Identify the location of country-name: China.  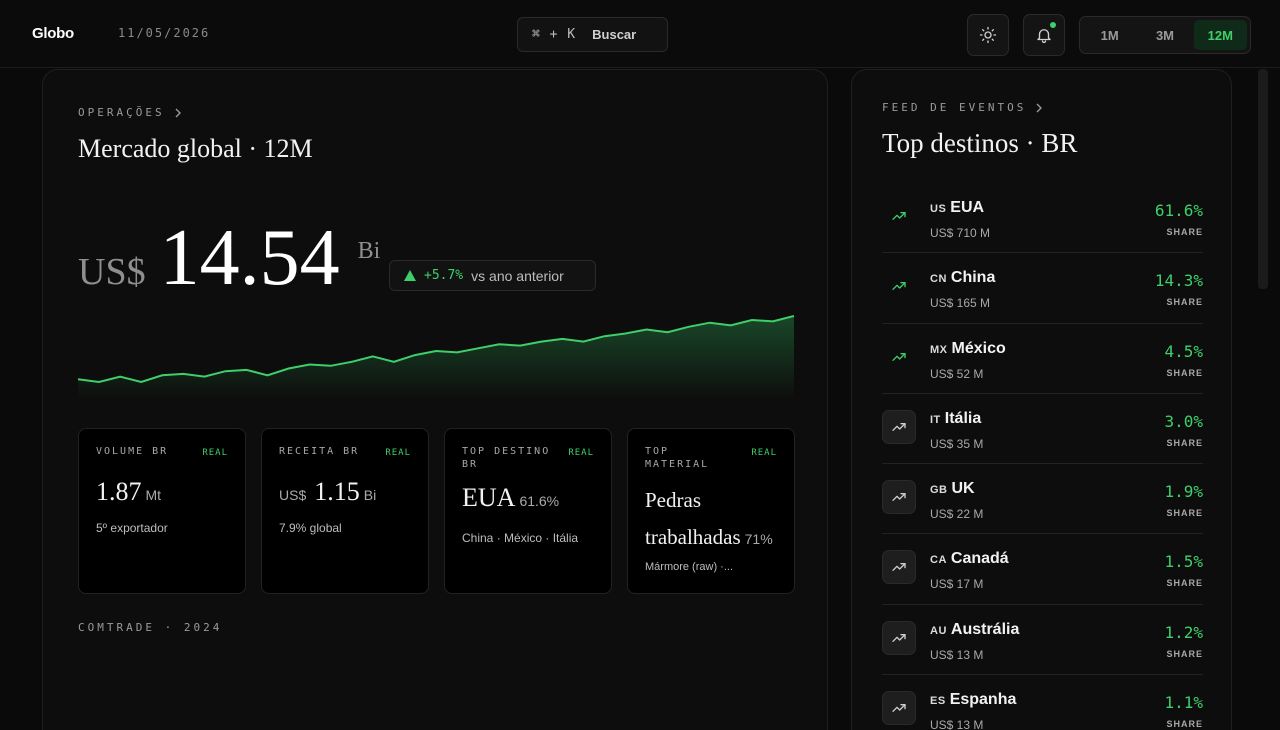
(973, 278).